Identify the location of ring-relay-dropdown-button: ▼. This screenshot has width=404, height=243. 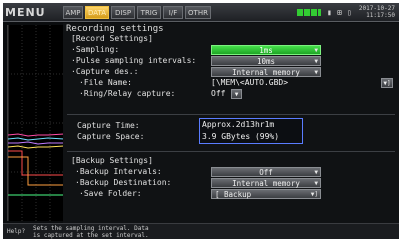
(236, 94).